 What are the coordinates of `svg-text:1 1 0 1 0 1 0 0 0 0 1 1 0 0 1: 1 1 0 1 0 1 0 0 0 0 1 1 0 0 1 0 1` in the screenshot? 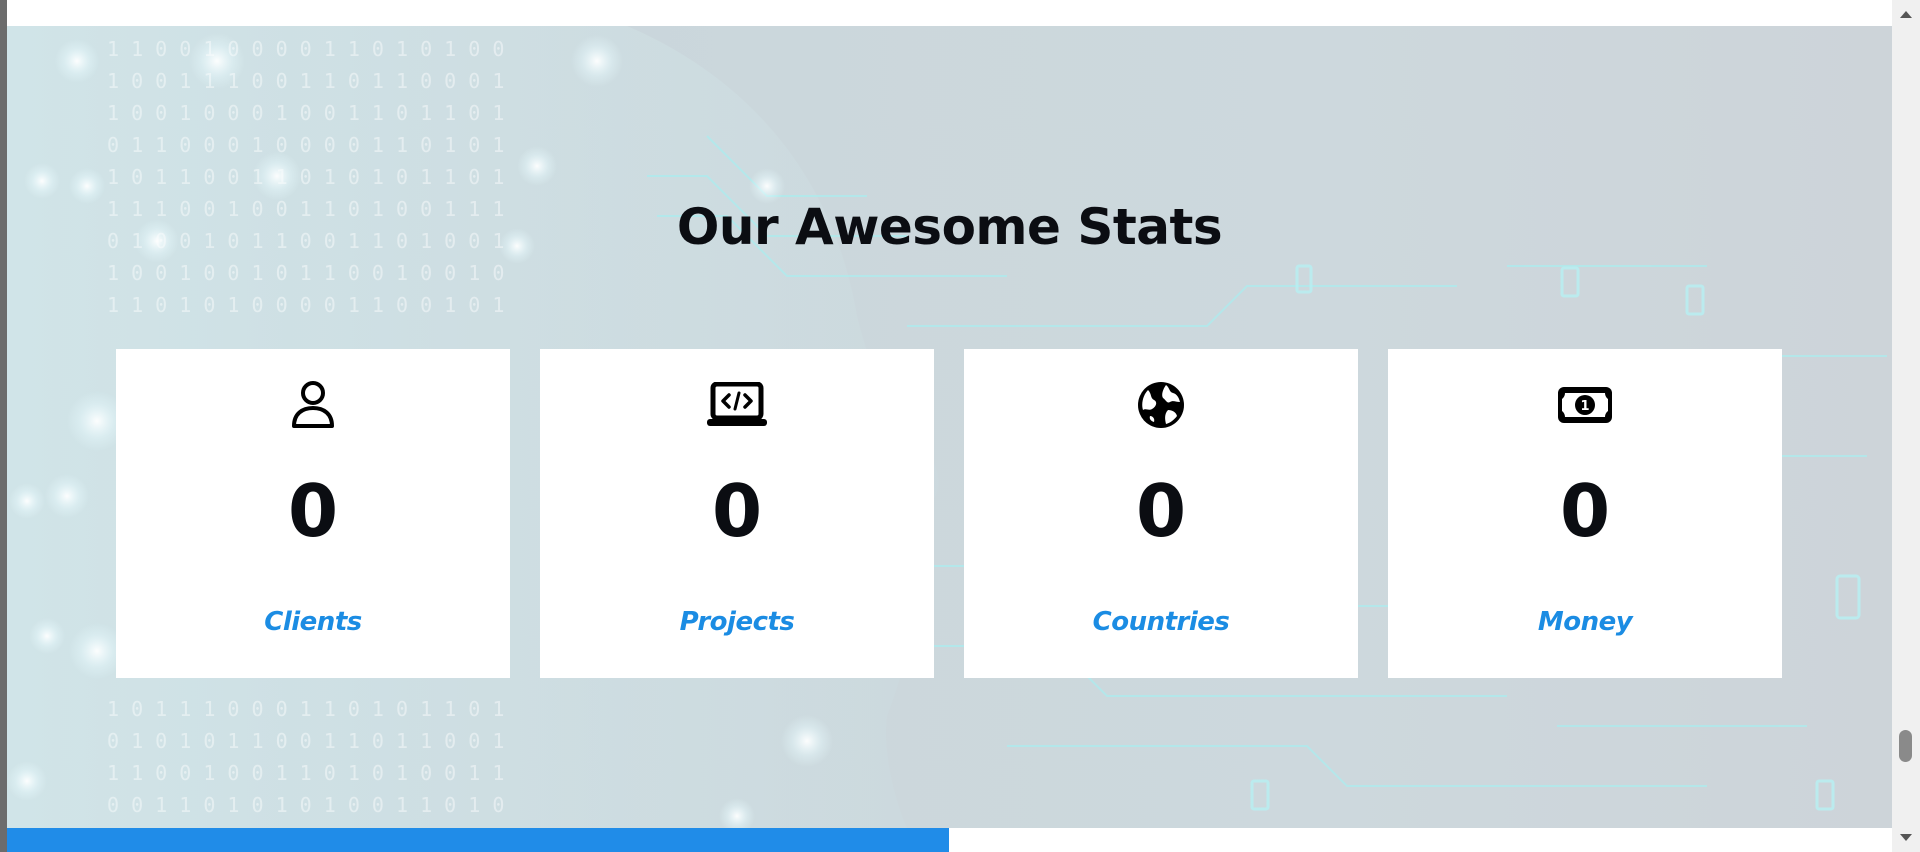 It's located at (305, 305).